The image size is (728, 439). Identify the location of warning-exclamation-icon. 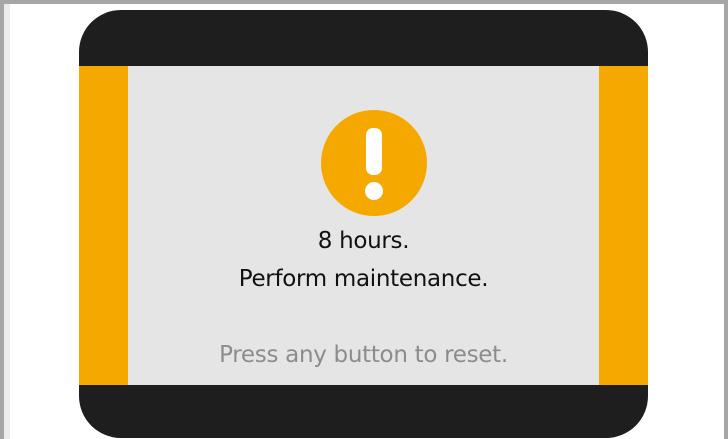
(374, 163).